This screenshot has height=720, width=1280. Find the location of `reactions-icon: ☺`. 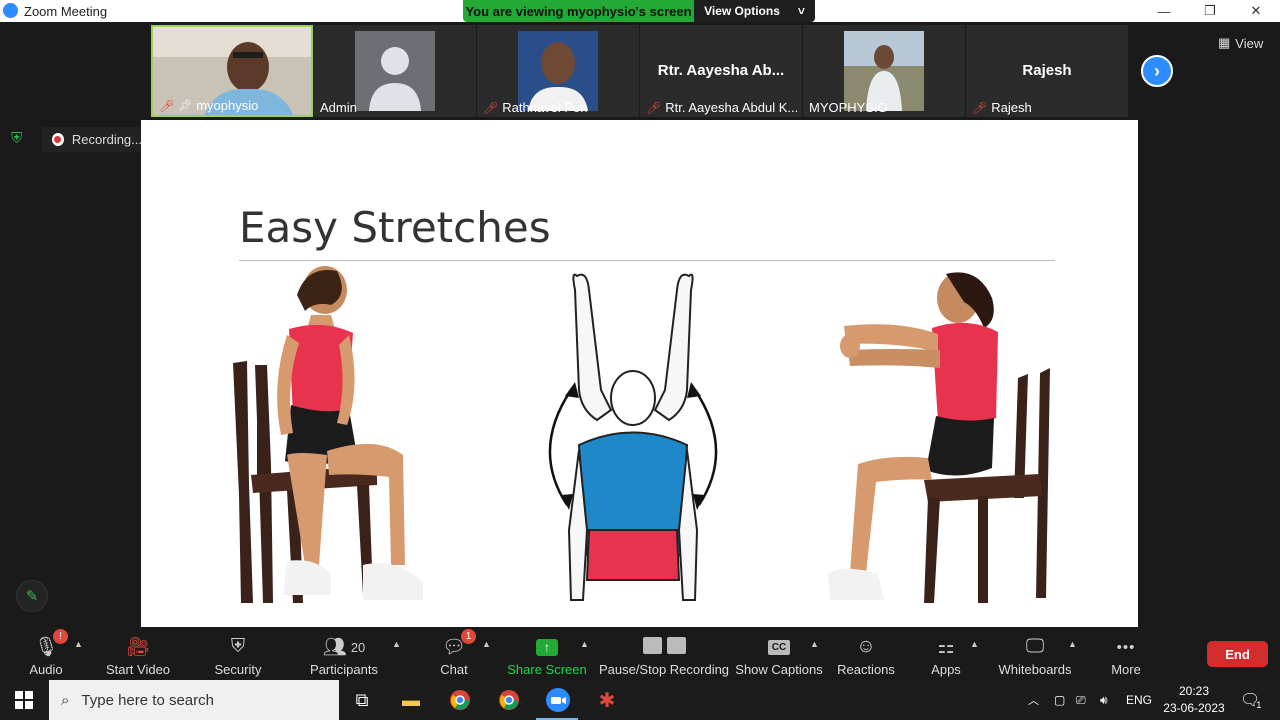

reactions-icon: ☺ is located at coordinates (866, 646).